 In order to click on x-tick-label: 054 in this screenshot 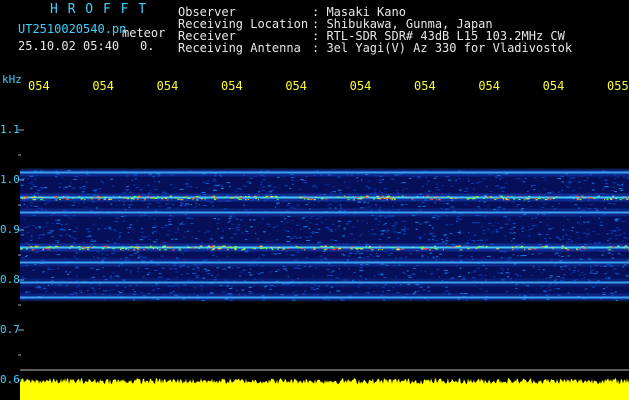, I will do `click(296, 86)`.